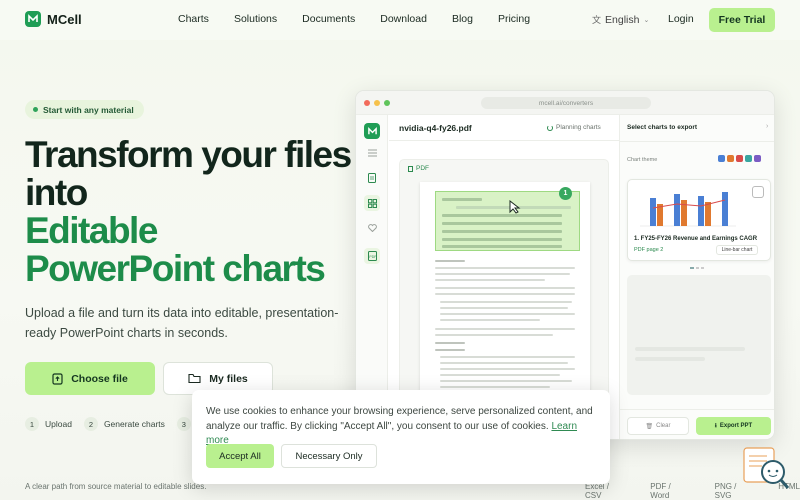 Image resolution: width=800 pixels, height=500 pixels. I want to click on hero-title-line2: into, so click(56, 192).